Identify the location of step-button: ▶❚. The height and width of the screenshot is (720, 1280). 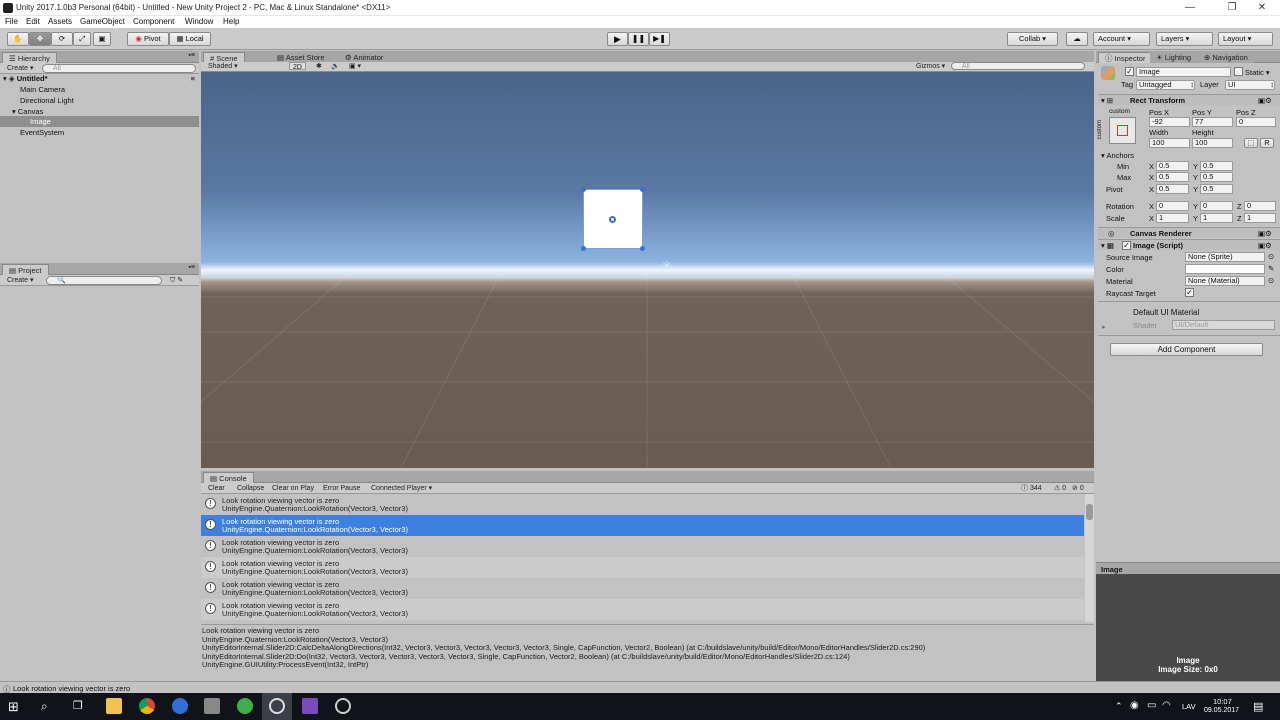
(659, 39).